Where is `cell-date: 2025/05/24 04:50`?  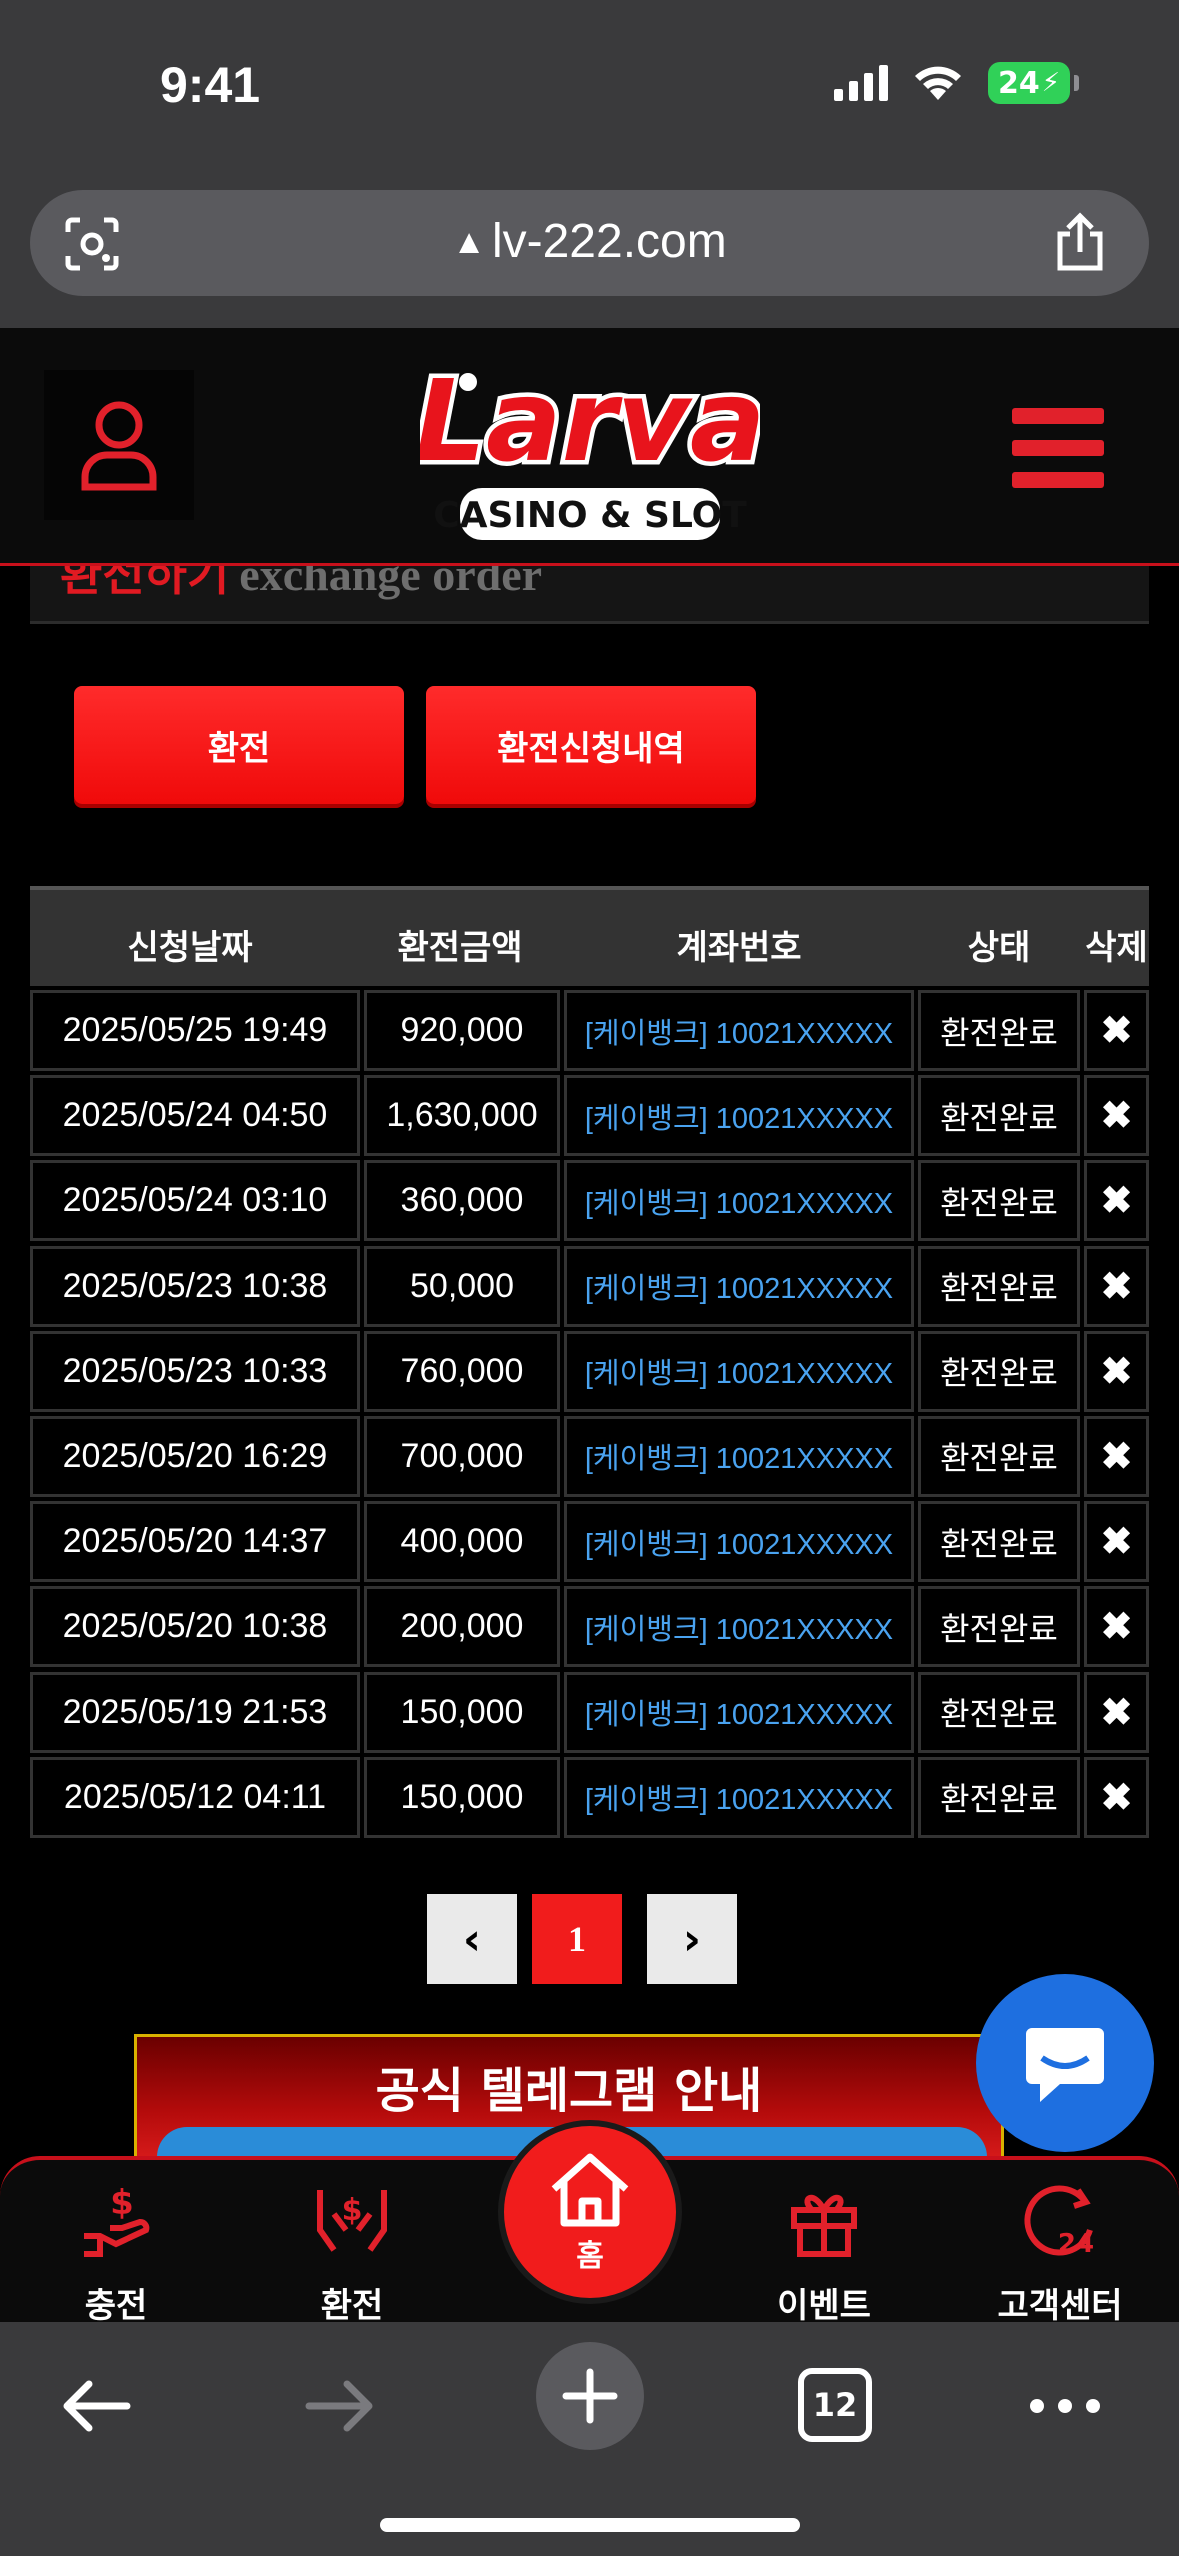 cell-date: 2025/05/24 04:50 is located at coordinates (195, 1116).